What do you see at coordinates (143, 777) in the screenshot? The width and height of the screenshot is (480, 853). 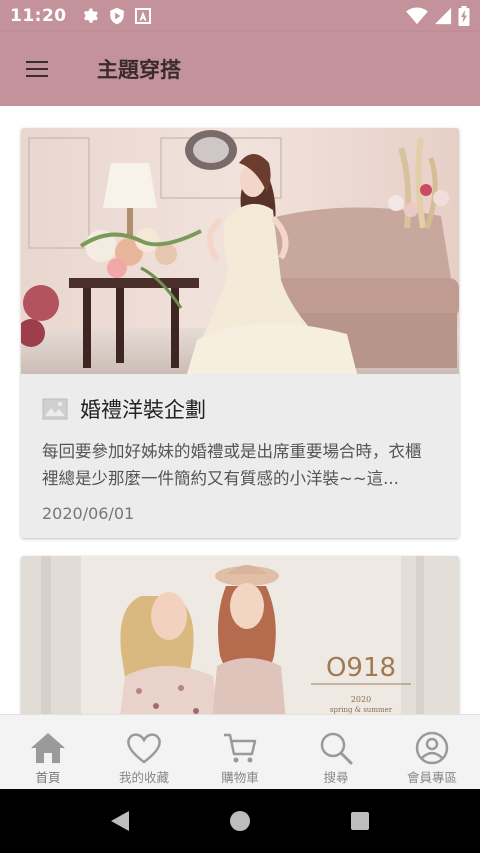 I see `nav-label: 我的收藏` at bounding box center [143, 777].